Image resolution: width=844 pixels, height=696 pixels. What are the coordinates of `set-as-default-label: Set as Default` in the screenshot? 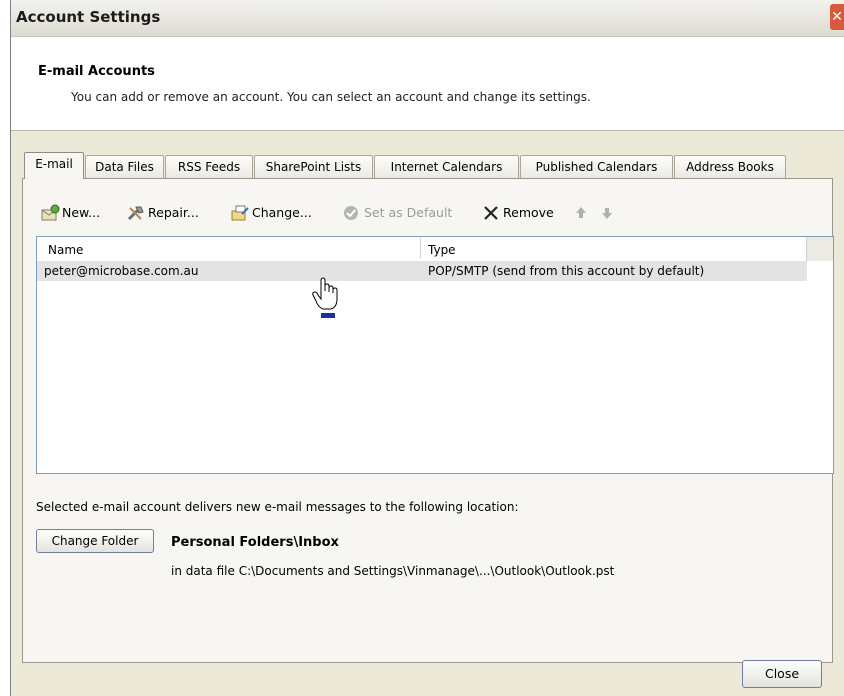 It's located at (408, 212).